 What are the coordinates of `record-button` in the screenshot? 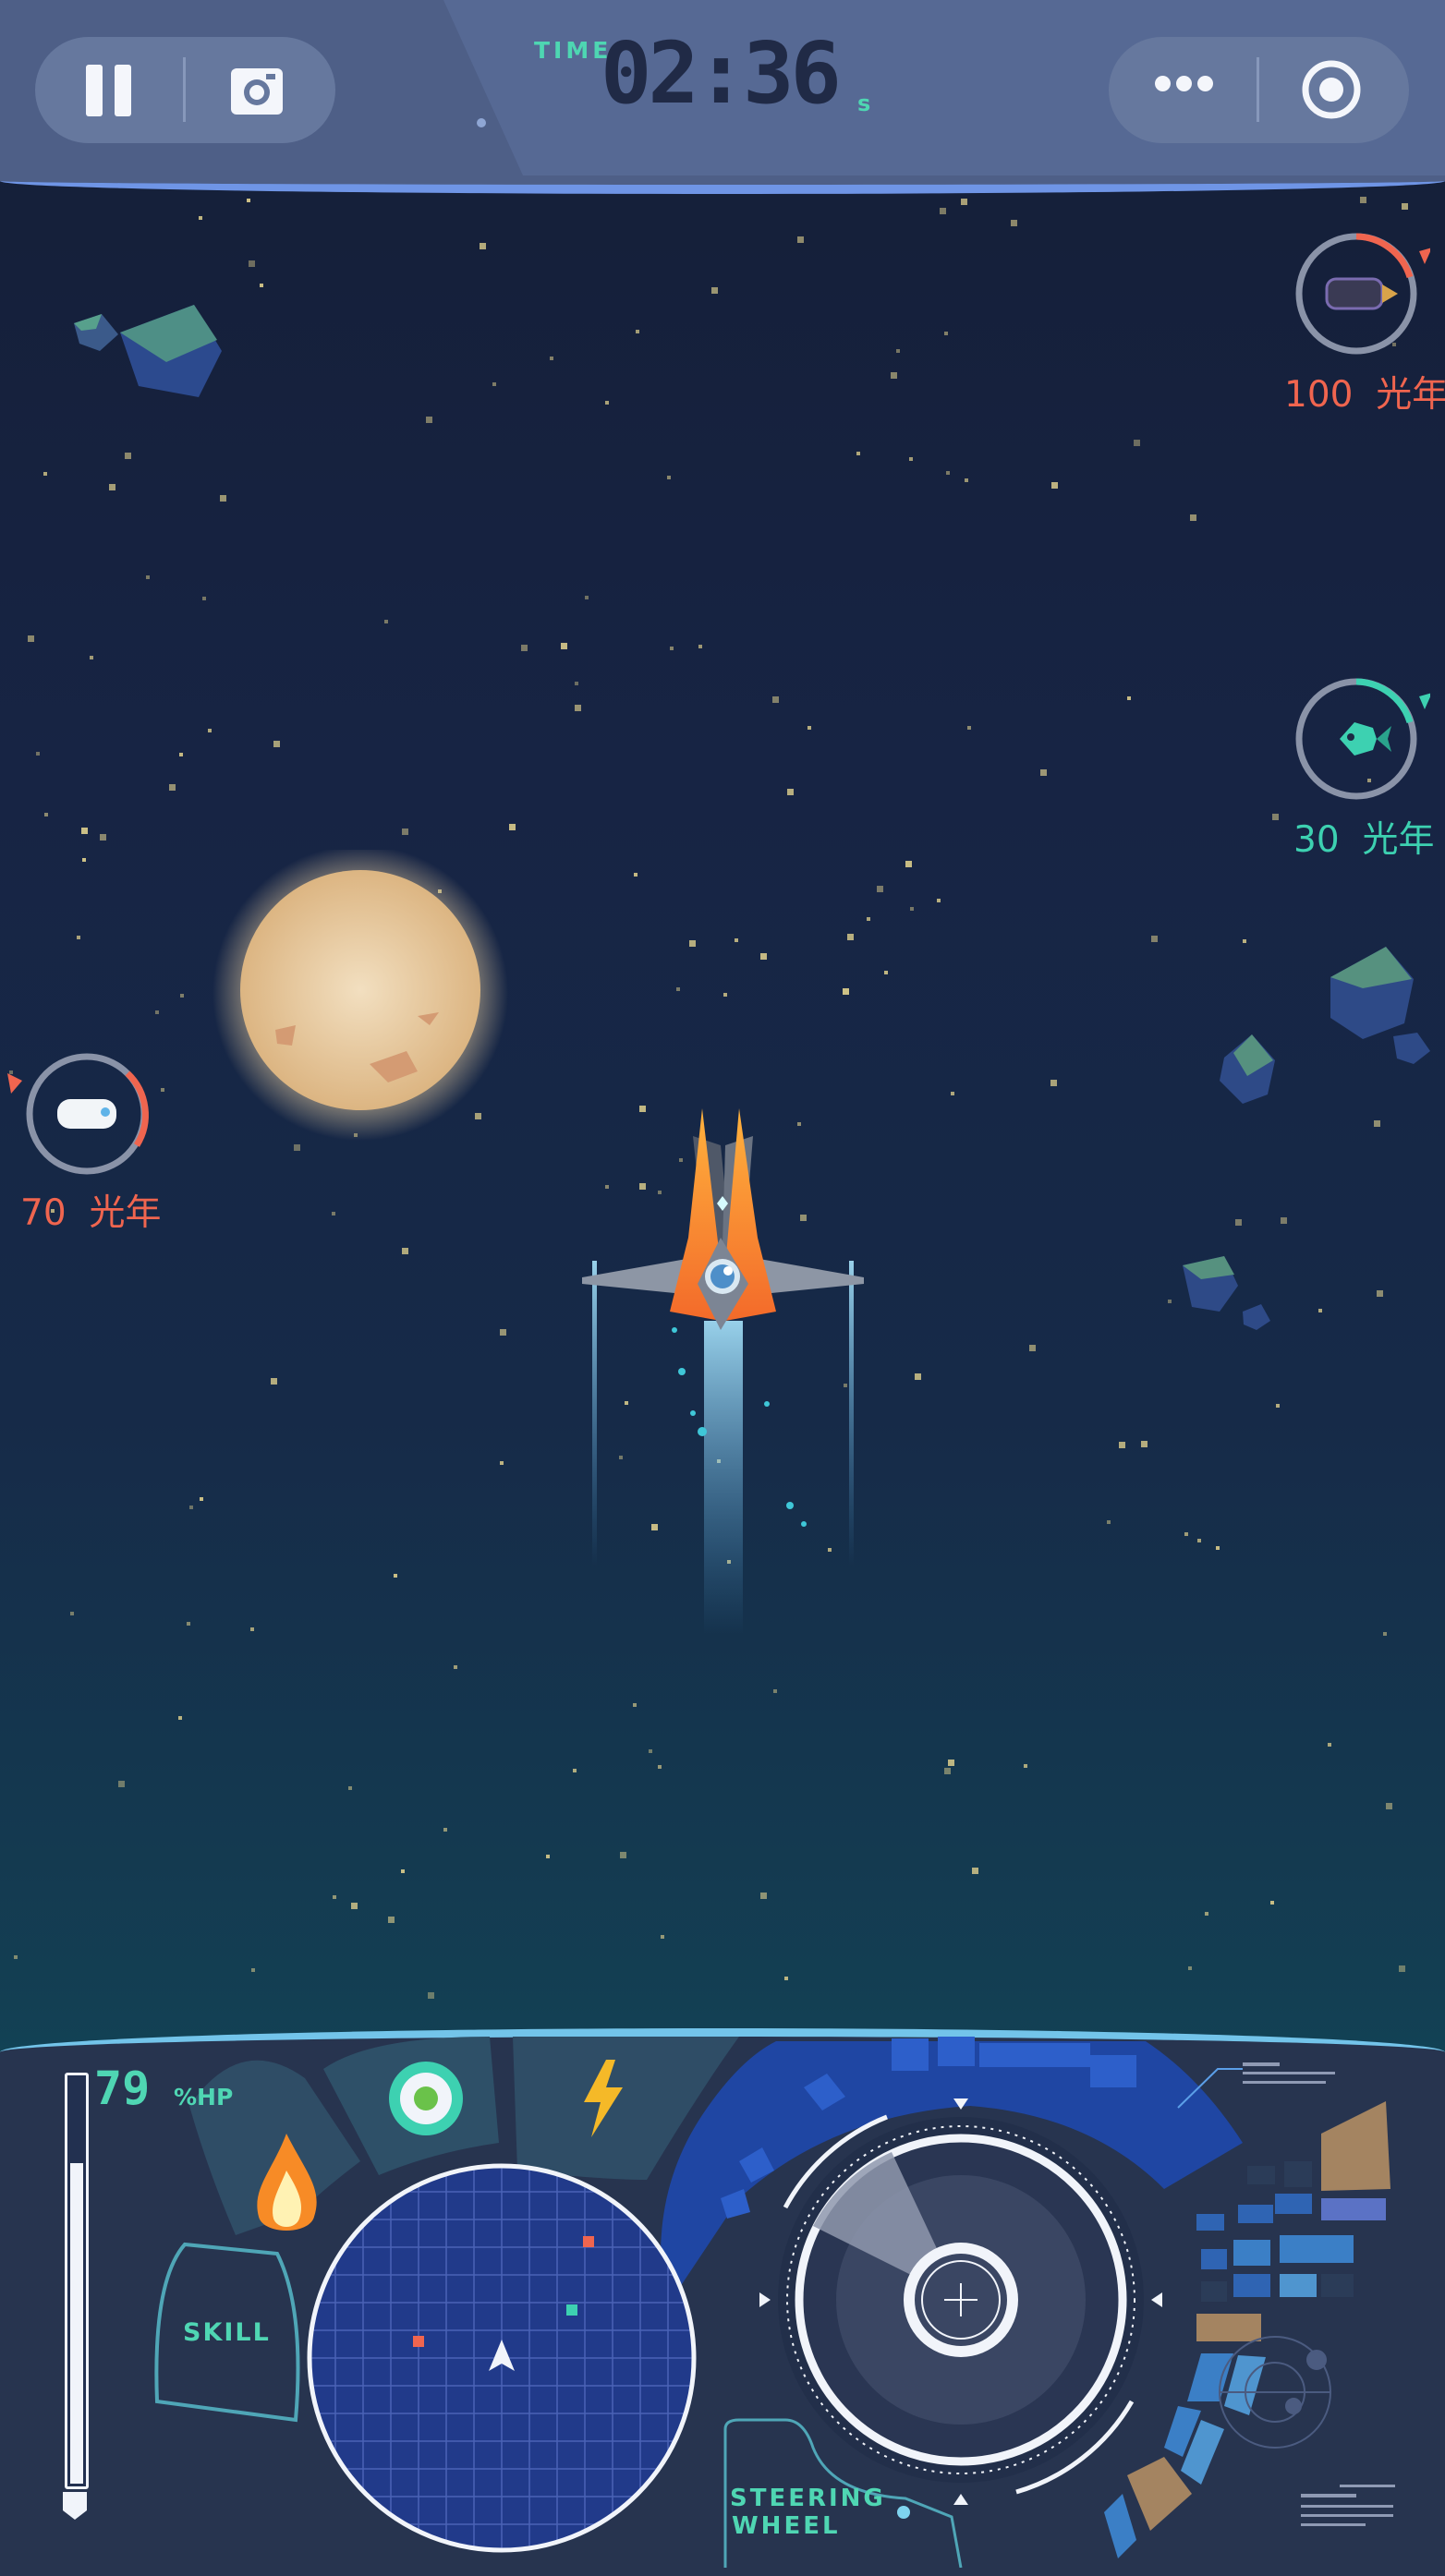 It's located at (1331, 89).